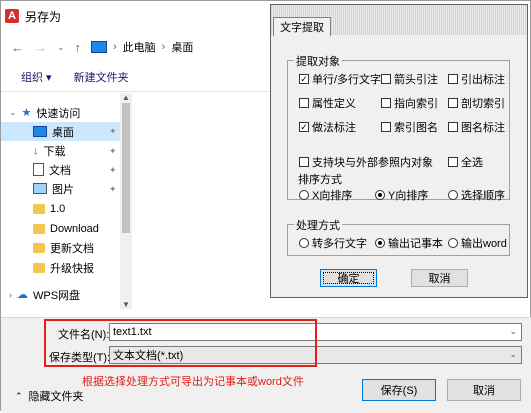 This screenshot has height=413, width=531. What do you see at coordinates (63, 132) in the screenshot?
I see `tree-item-label: 桌面` at bounding box center [63, 132].